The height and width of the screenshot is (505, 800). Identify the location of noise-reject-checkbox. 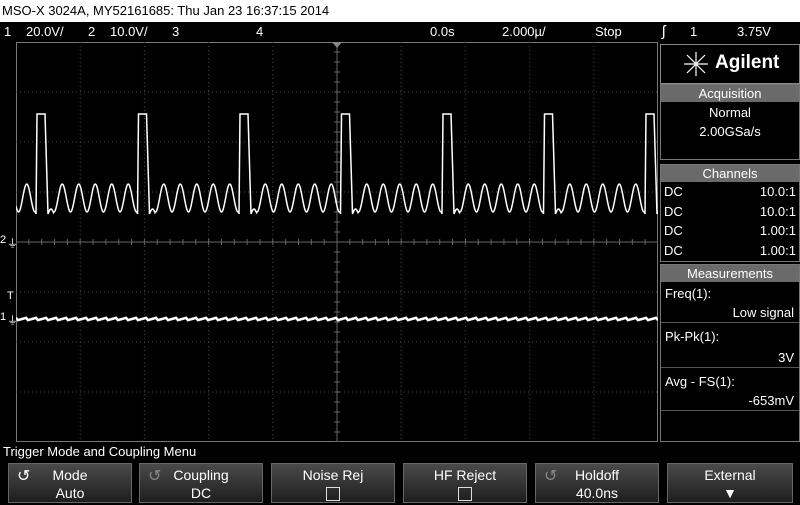
(333, 494).